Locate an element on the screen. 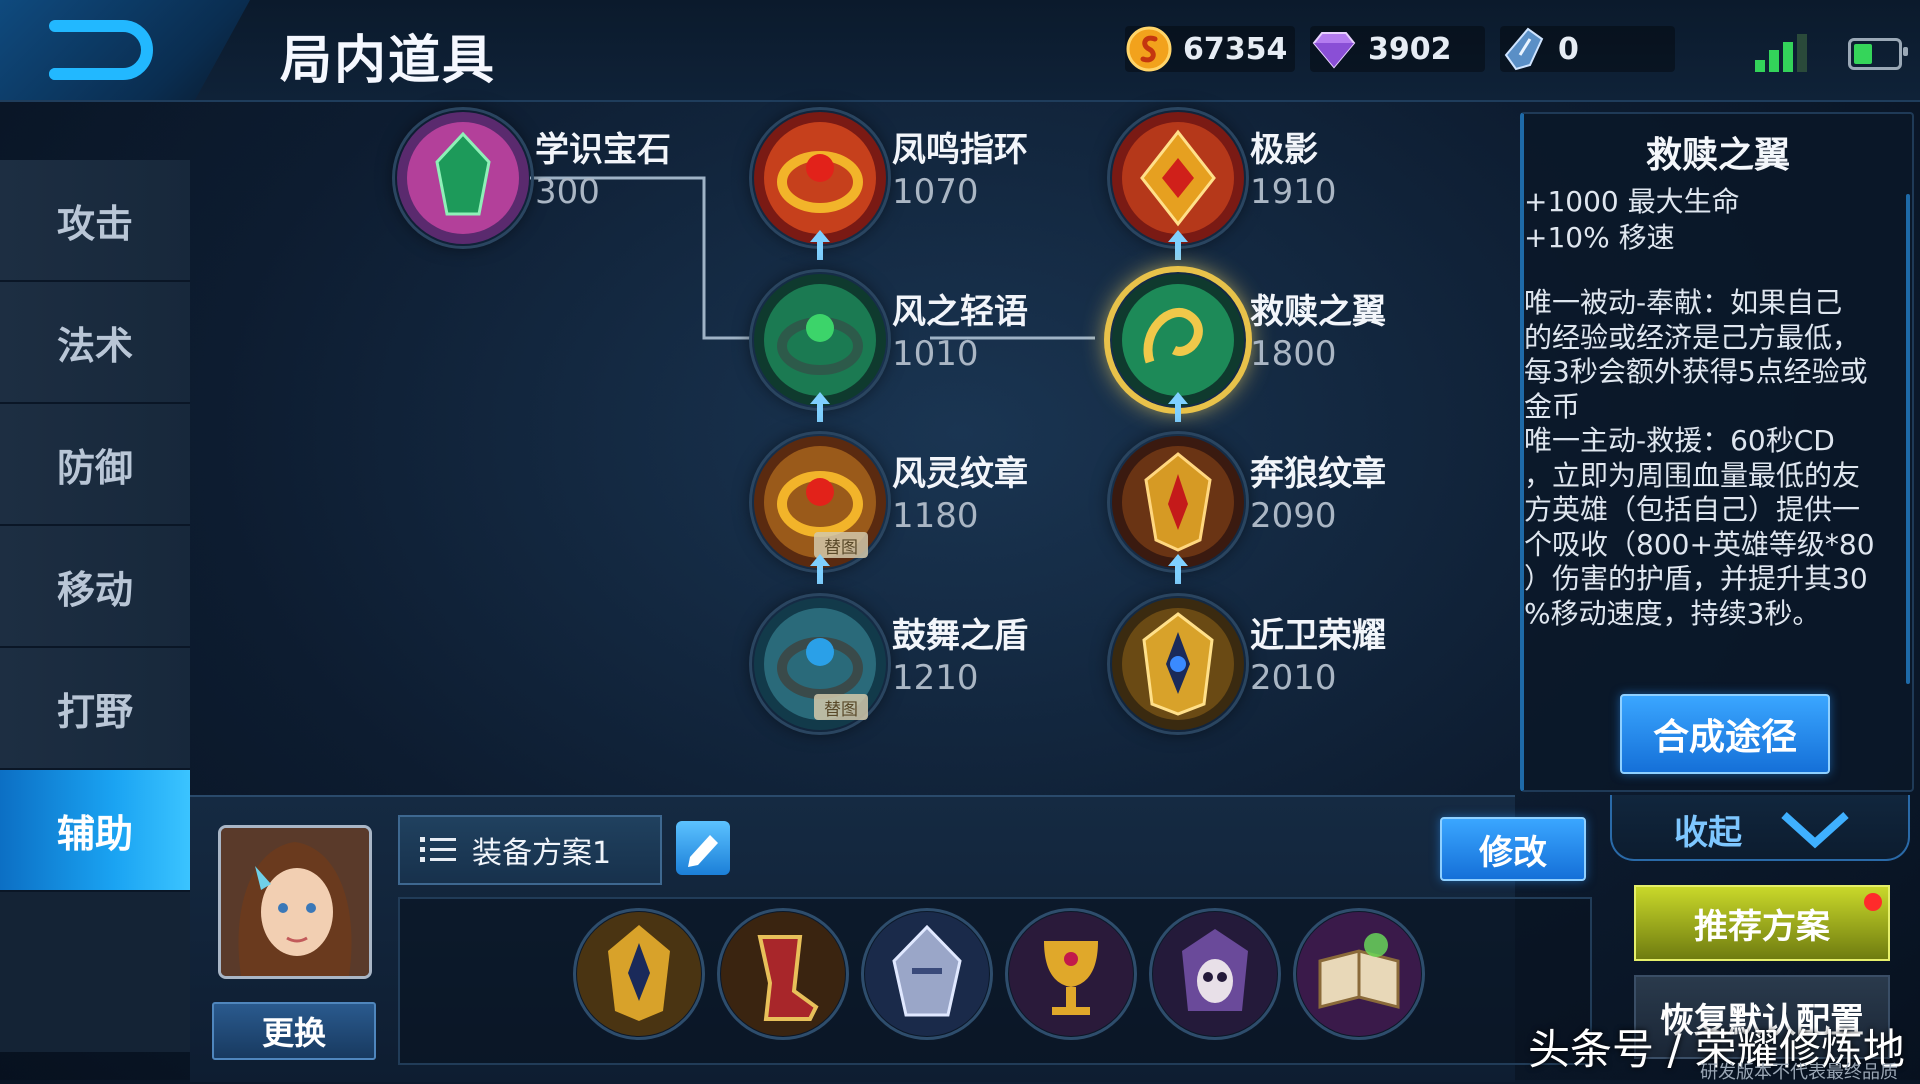  back-arrow-icon is located at coordinates (101, 50).